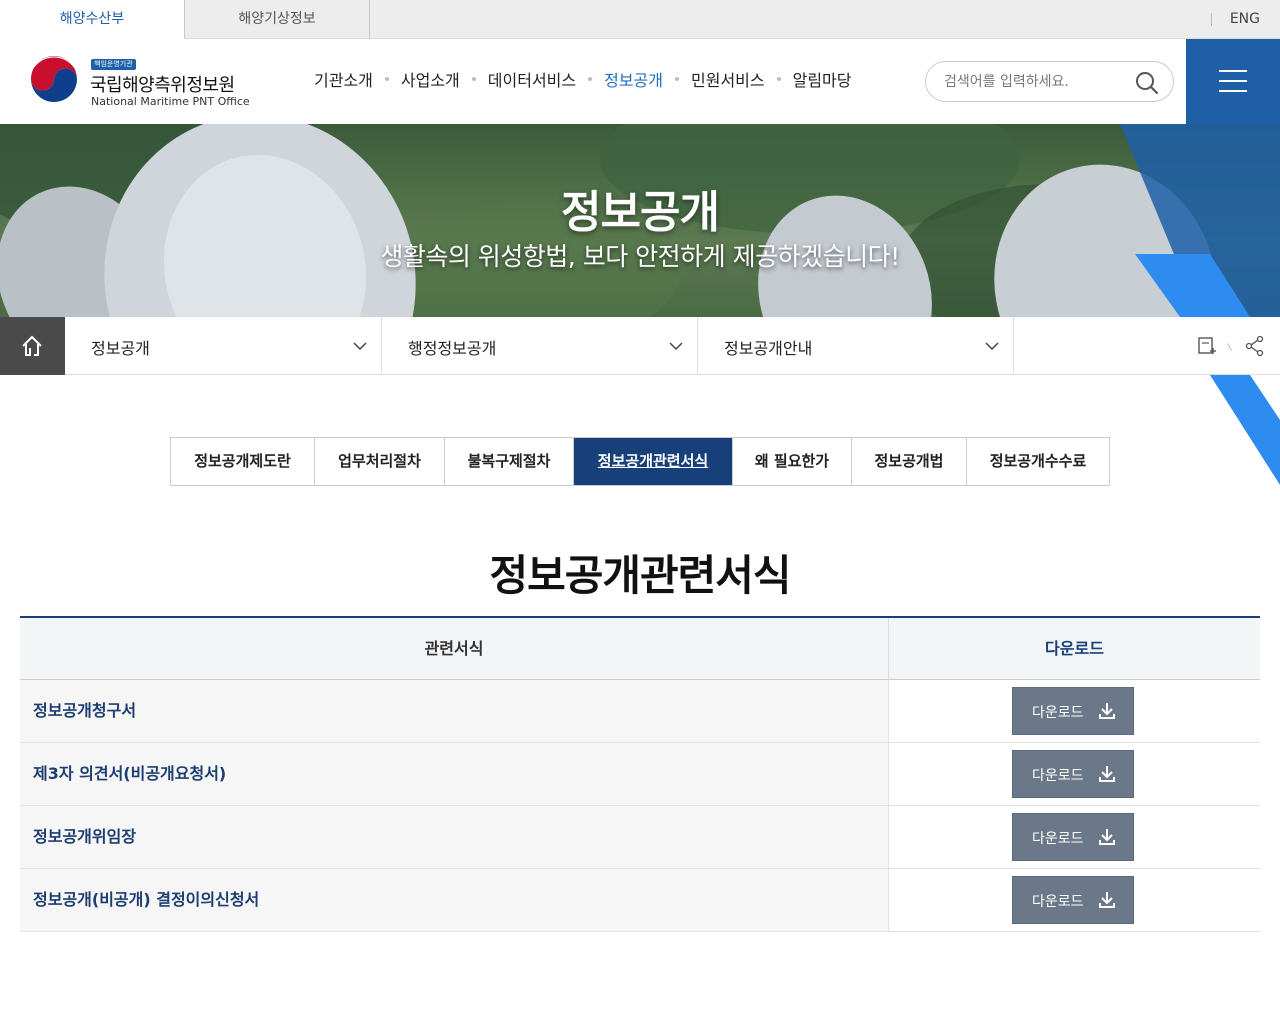 This screenshot has height=1024, width=1280. Describe the element at coordinates (162, 85) in the screenshot. I see `logo-name-korean: 국립해양측위정보원` at that location.